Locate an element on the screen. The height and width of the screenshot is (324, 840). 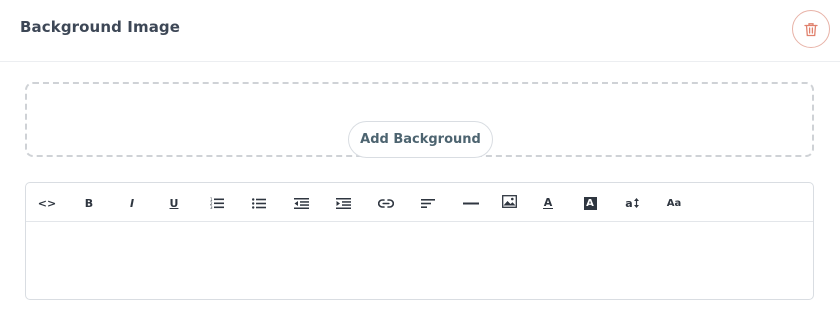
image-icon is located at coordinates (509, 201).